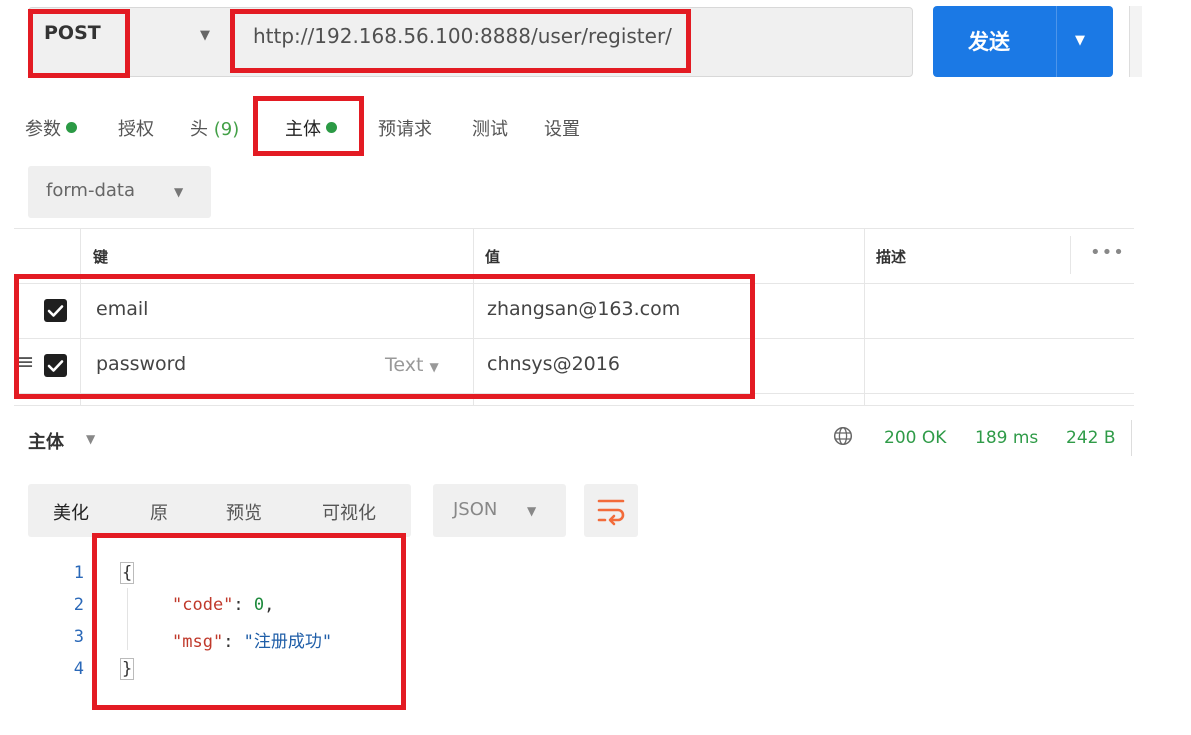  I want to click on annotation-box-form-rows, so click(384, 336).